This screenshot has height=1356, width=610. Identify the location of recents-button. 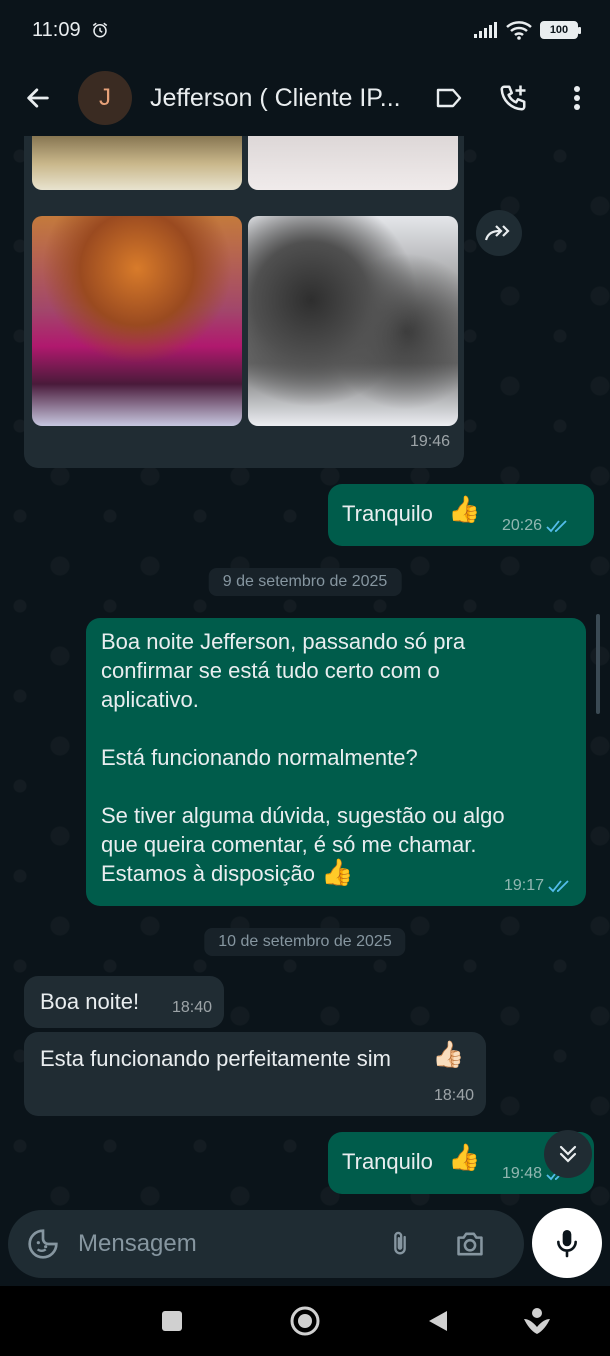
(172, 1321).